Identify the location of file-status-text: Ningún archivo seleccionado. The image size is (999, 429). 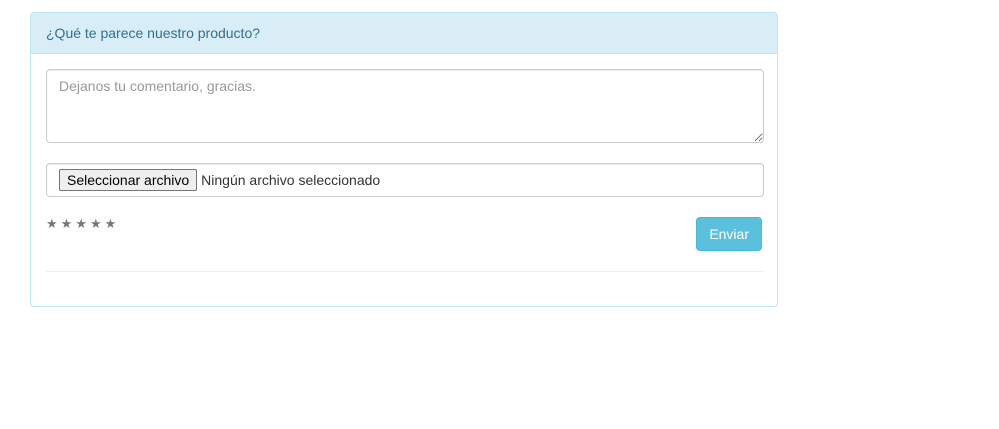
(291, 180).